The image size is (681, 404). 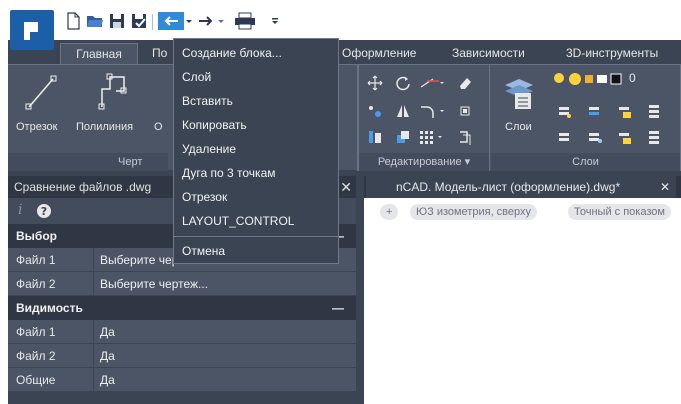 What do you see at coordinates (112, 91) in the screenshot?
I see `polyline-icon` at bounding box center [112, 91].